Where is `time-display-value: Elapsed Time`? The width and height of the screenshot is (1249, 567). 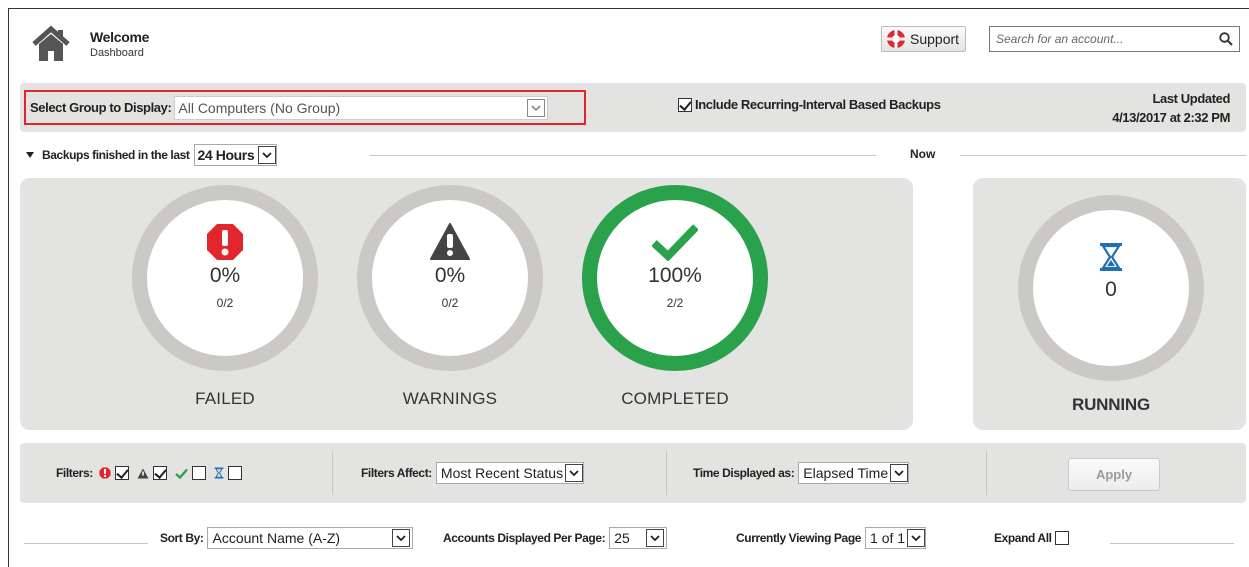
time-display-value: Elapsed Time is located at coordinates (846, 473).